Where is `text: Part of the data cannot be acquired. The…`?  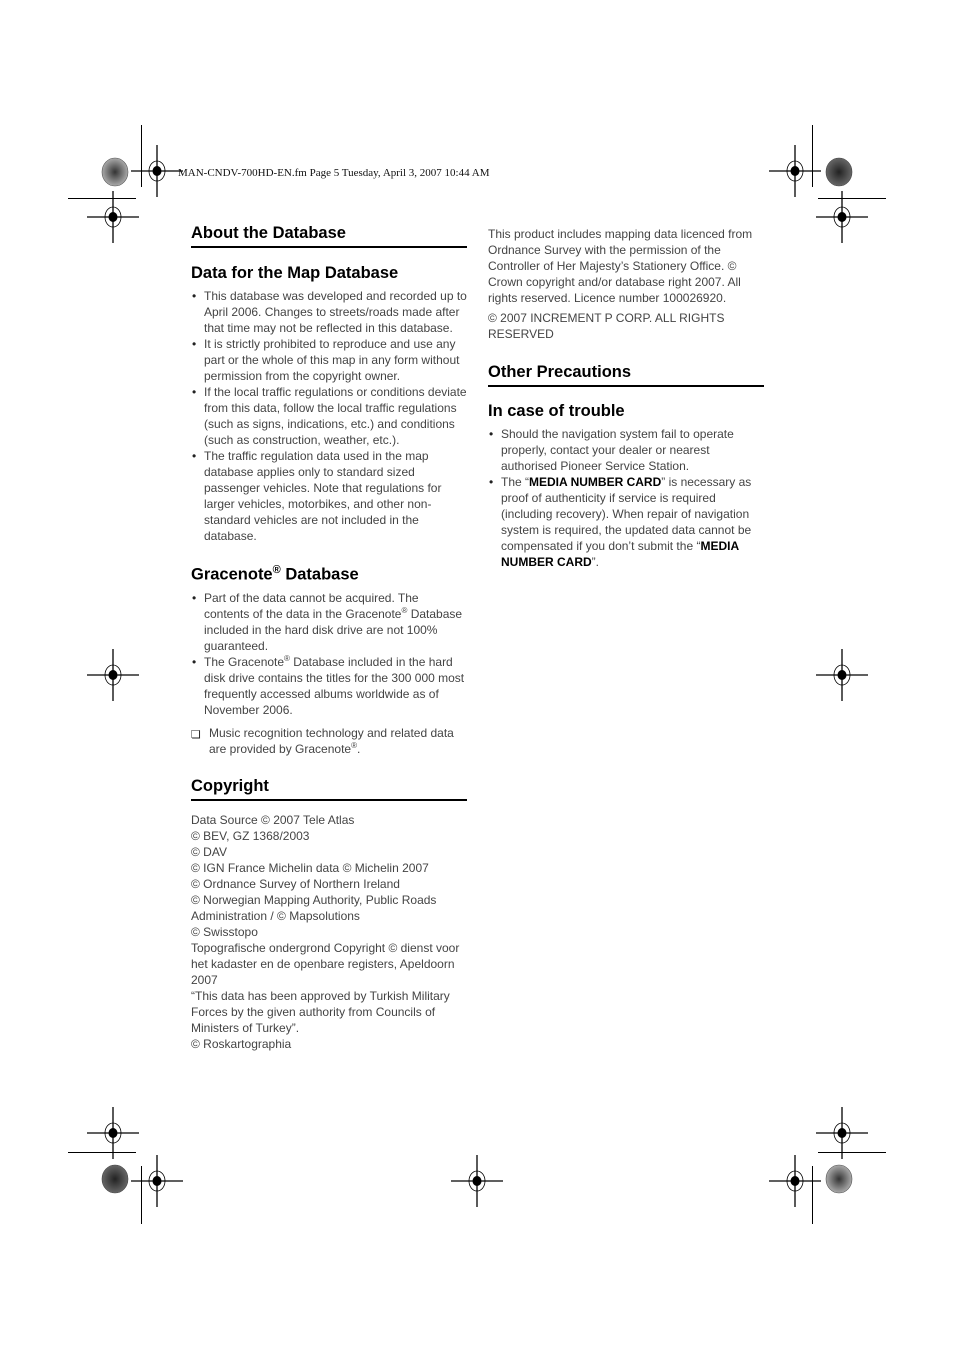 text: Part of the data cannot be acquired. The… is located at coordinates (311, 605).